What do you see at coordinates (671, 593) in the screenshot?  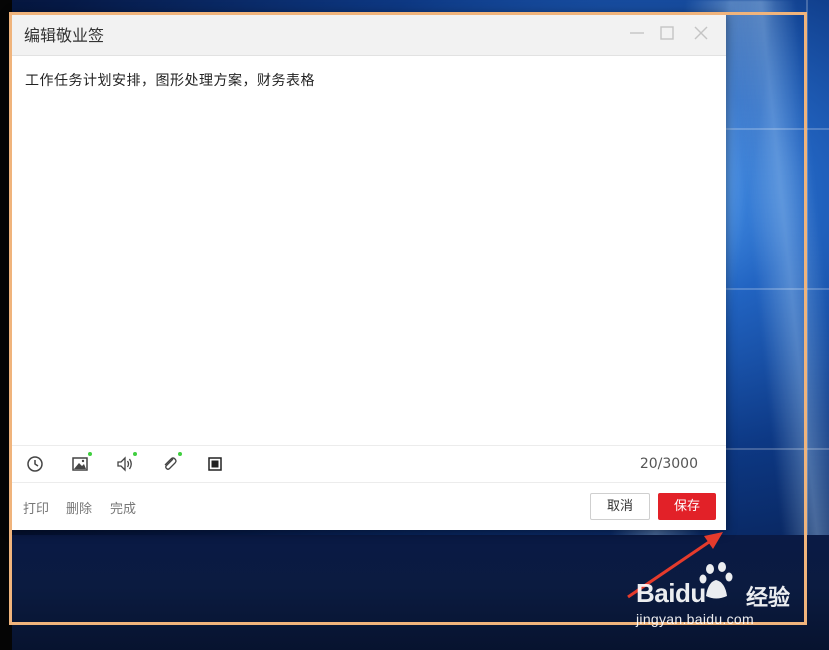 I see `watermark-brand: Baidu` at bounding box center [671, 593].